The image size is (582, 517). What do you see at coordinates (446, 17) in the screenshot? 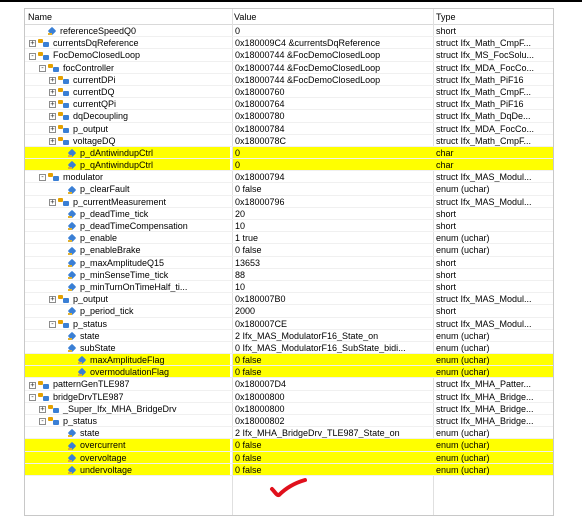
I see `column-header-type: Type` at bounding box center [446, 17].